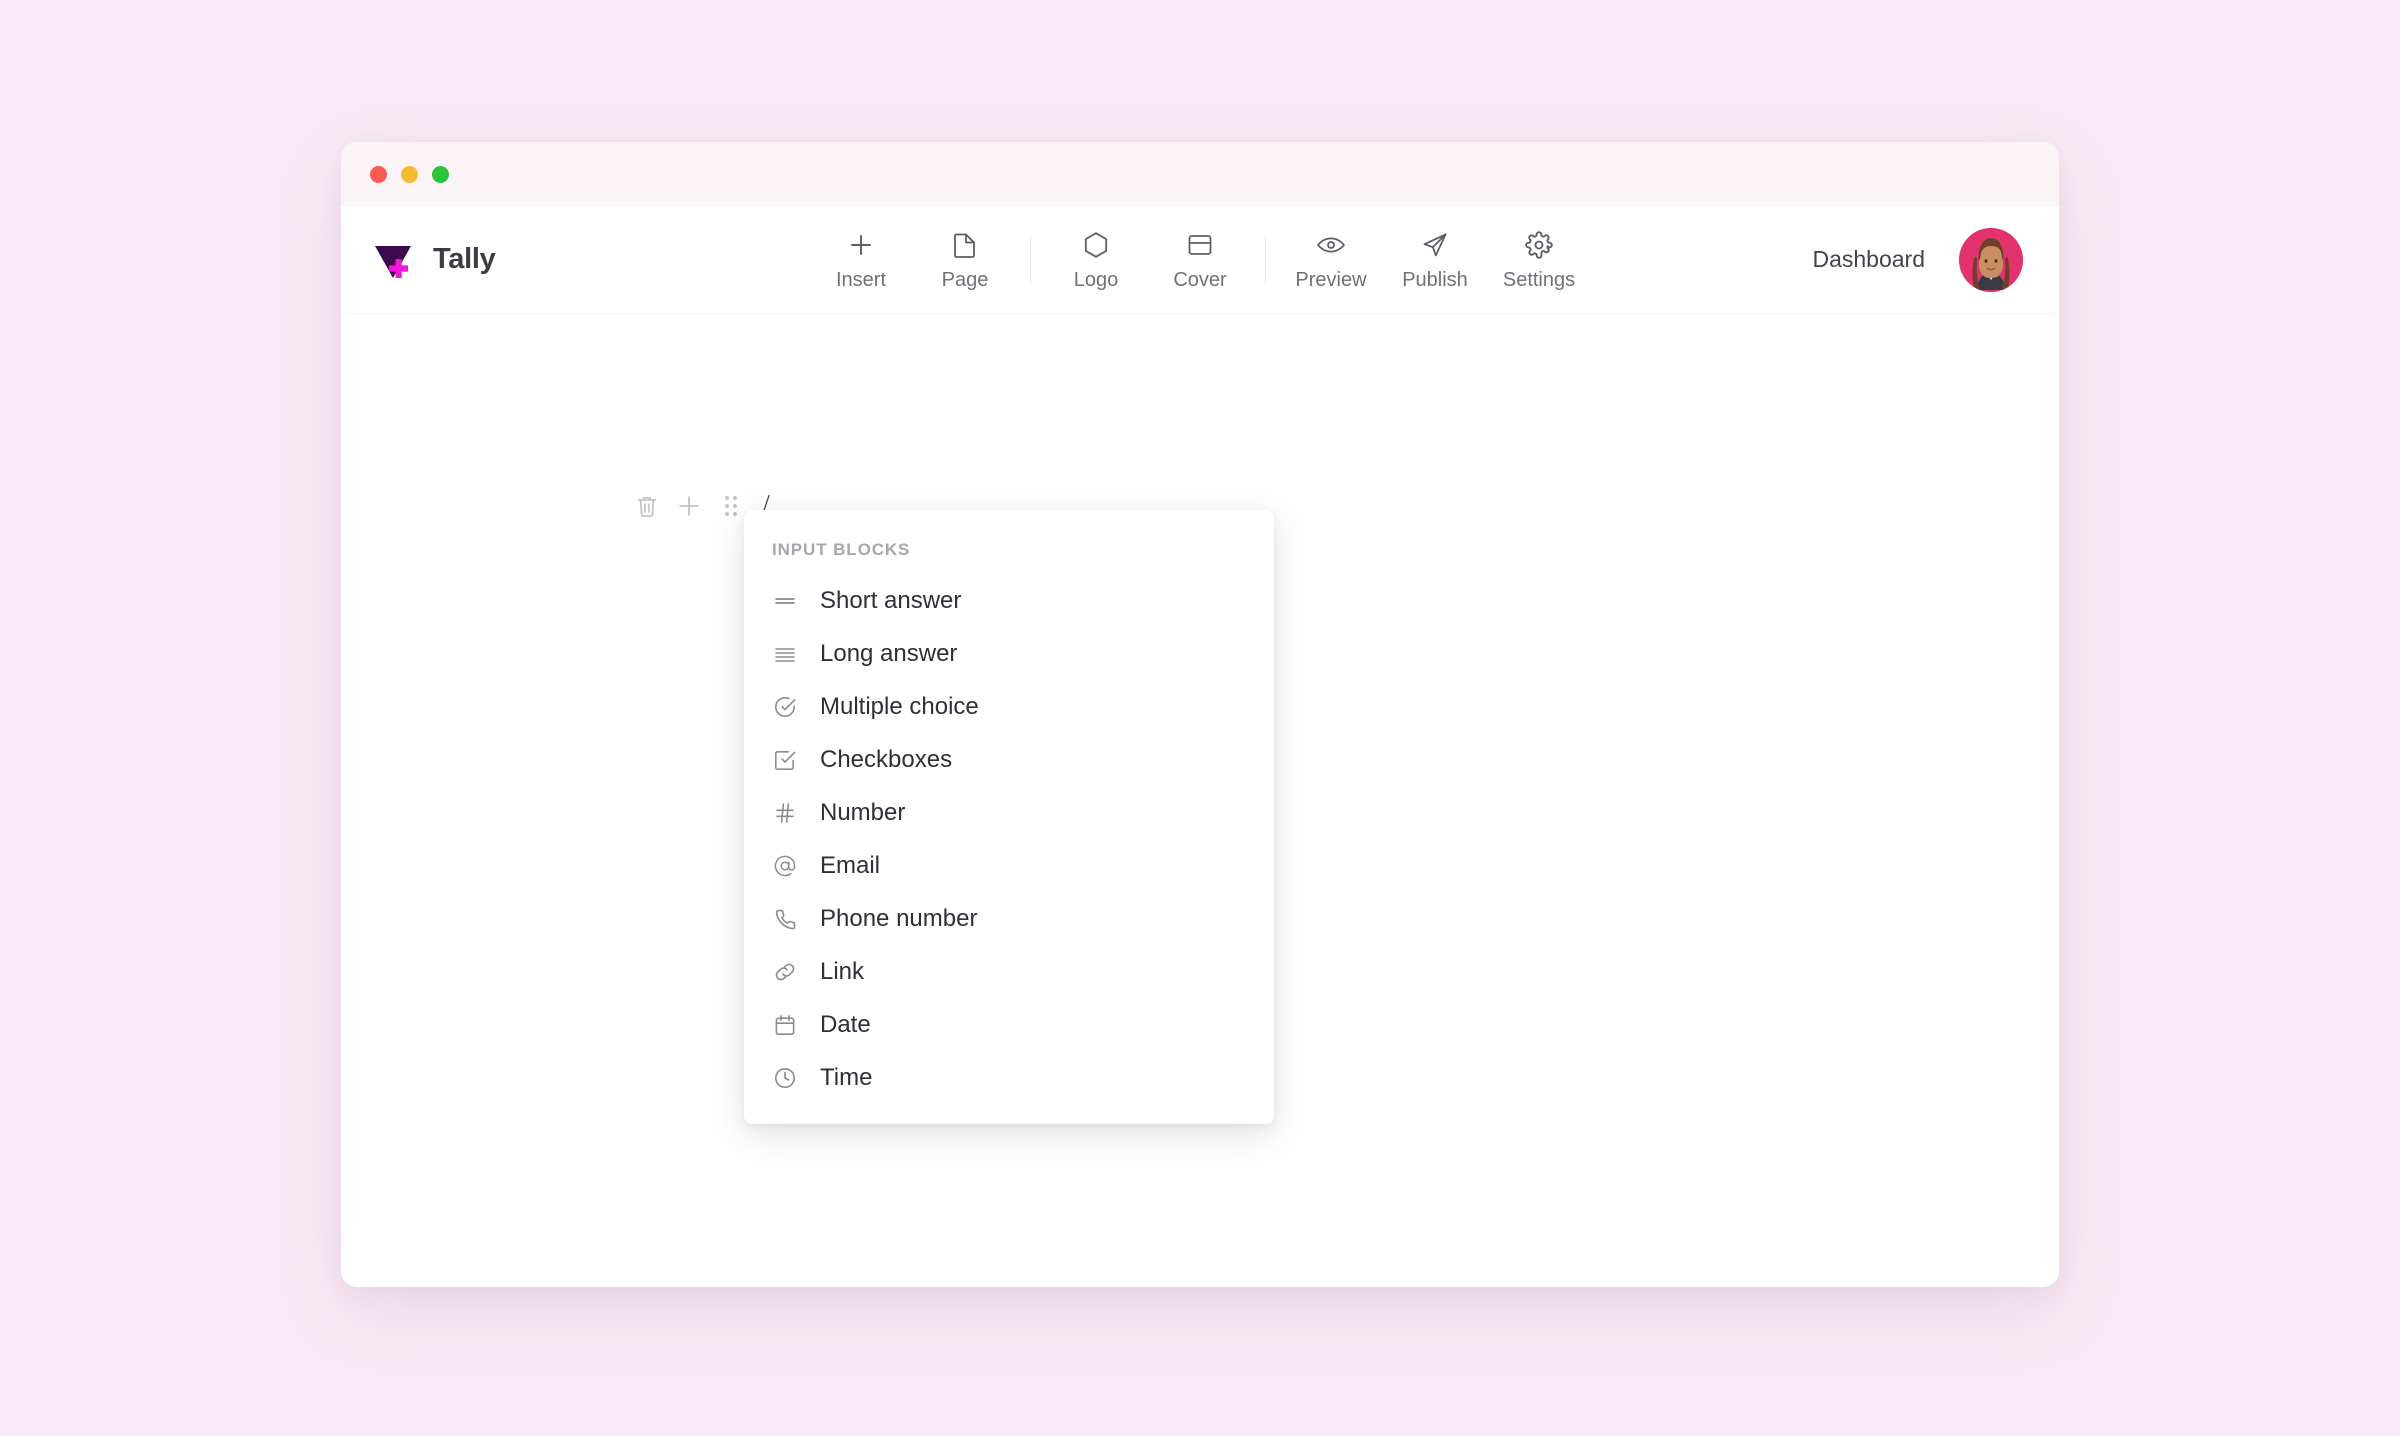  What do you see at coordinates (689, 506) in the screenshot?
I see `add-block-plus-icon` at bounding box center [689, 506].